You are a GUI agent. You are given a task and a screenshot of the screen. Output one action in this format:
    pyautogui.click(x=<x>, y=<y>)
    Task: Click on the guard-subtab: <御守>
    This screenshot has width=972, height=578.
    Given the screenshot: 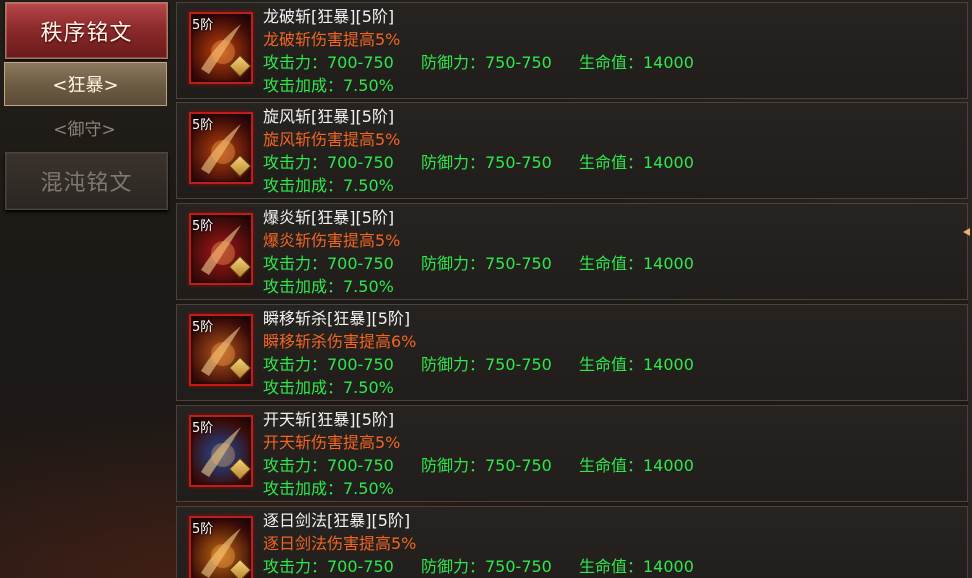 What is the action you would take?
    pyautogui.click(x=84, y=127)
    